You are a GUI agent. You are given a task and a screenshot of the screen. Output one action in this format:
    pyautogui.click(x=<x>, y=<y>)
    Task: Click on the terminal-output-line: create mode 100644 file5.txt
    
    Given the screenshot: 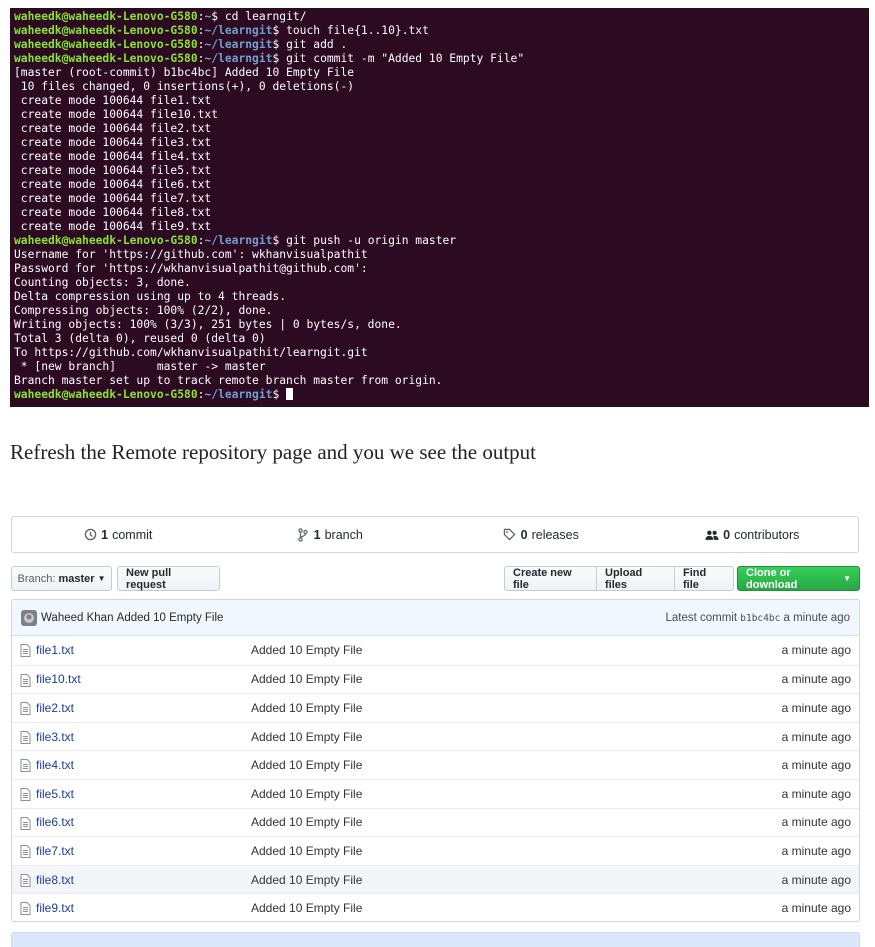 What is the action you would take?
    pyautogui.click(x=113, y=170)
    